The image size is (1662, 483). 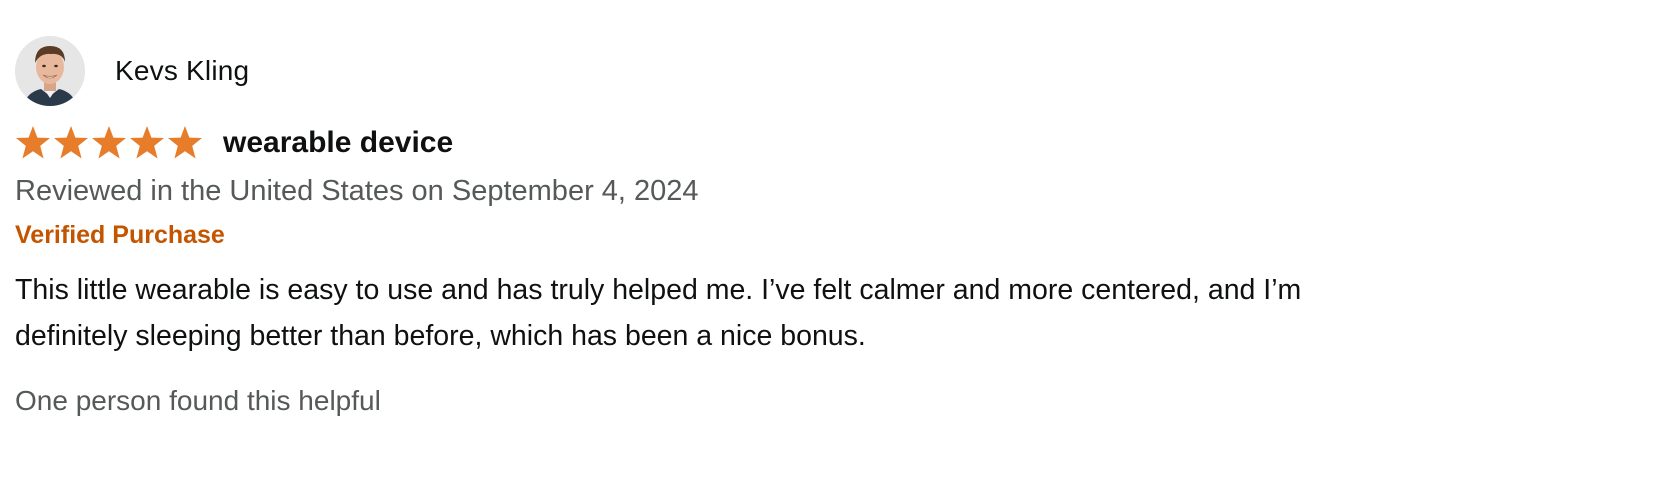 I want to click on reviewer-profile: Kevs Kling, so click(x=825, y=71).